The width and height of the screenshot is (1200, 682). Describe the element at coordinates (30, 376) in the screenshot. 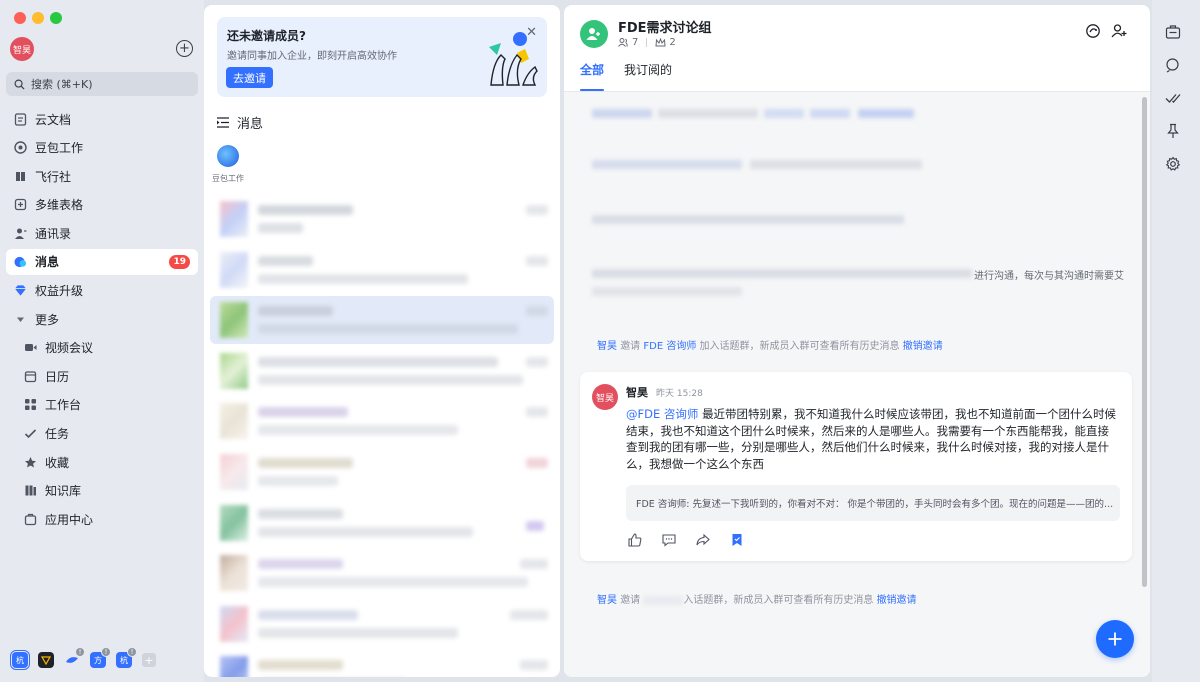

I see `calendar-icon` at that location.